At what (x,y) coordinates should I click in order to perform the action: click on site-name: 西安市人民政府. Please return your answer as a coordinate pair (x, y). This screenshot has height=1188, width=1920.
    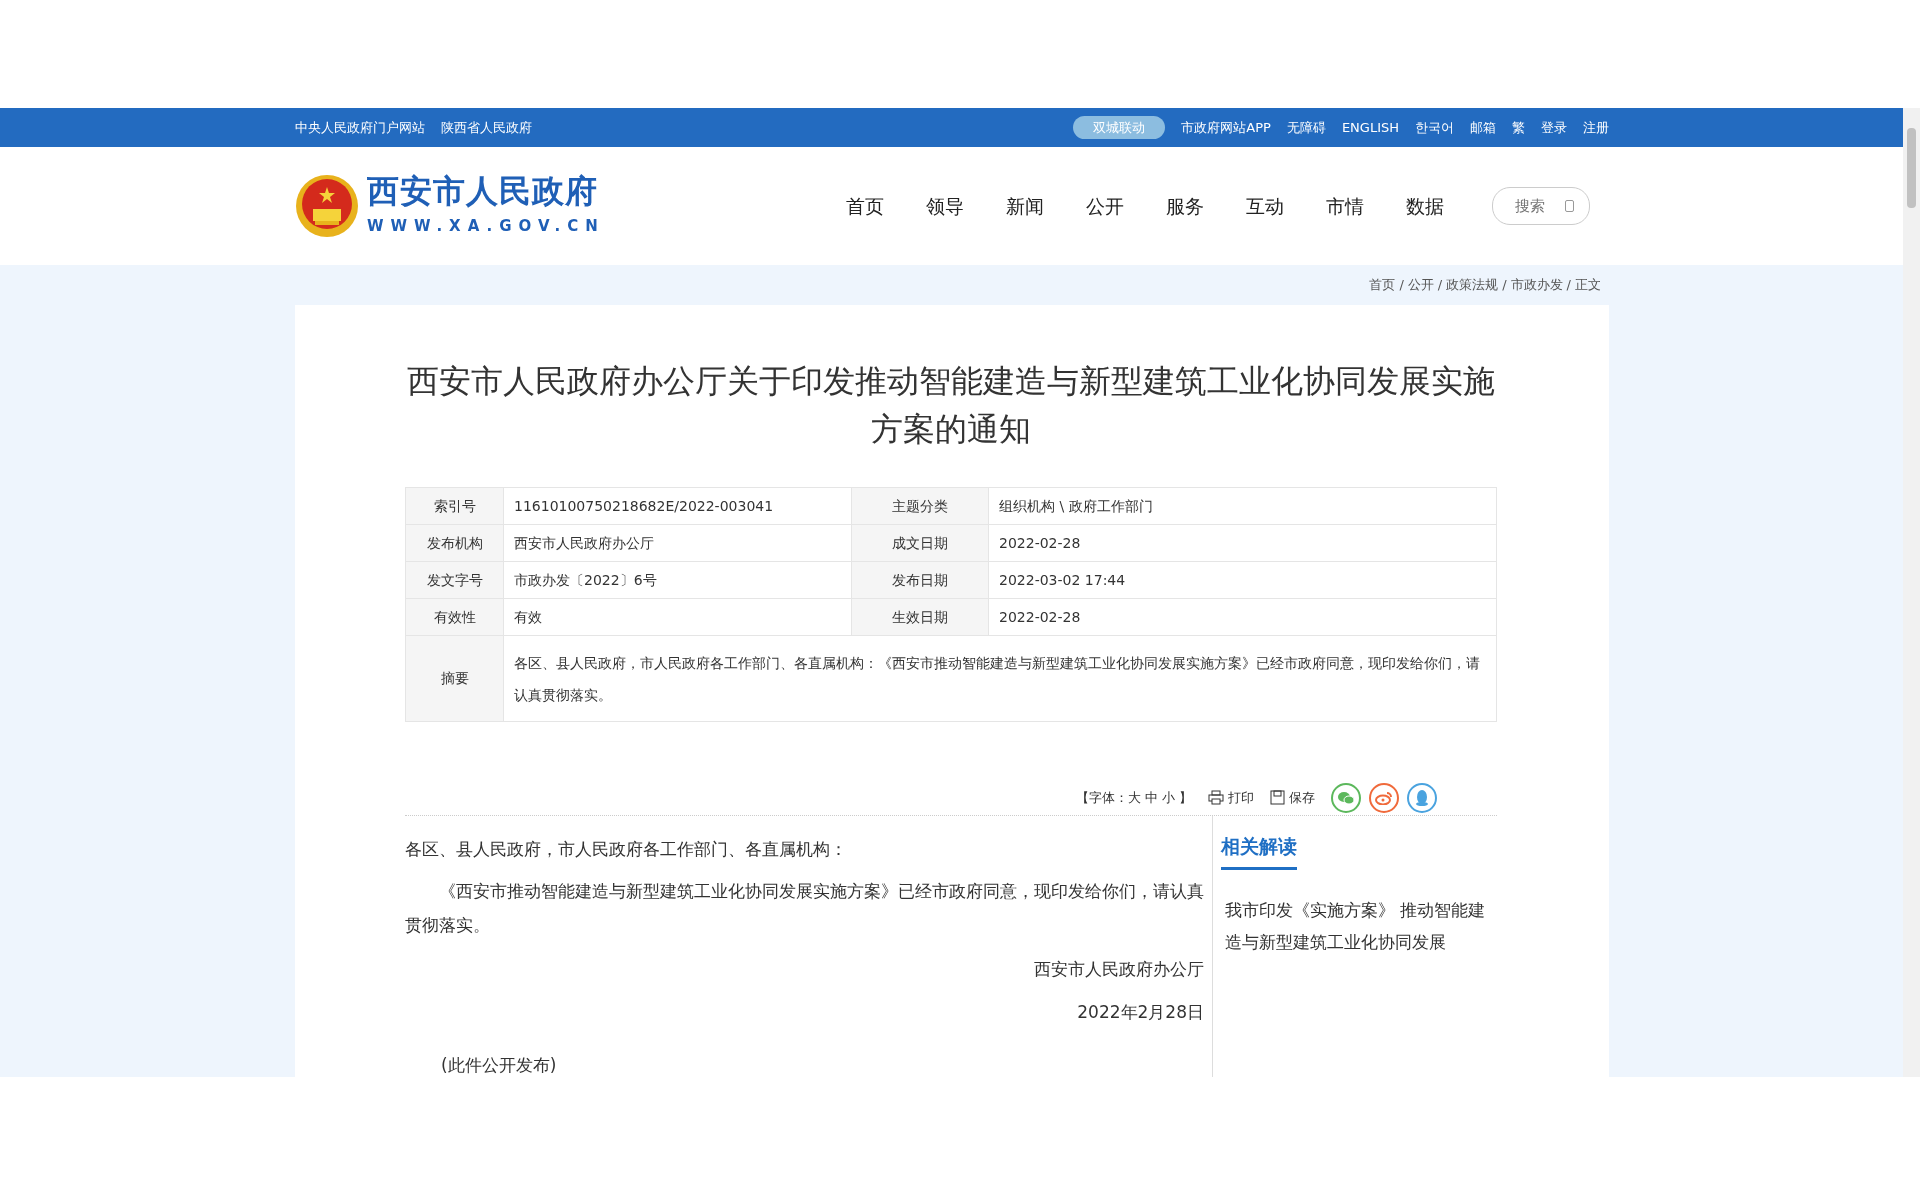
    Looking at the image, I should click on (483, 190).